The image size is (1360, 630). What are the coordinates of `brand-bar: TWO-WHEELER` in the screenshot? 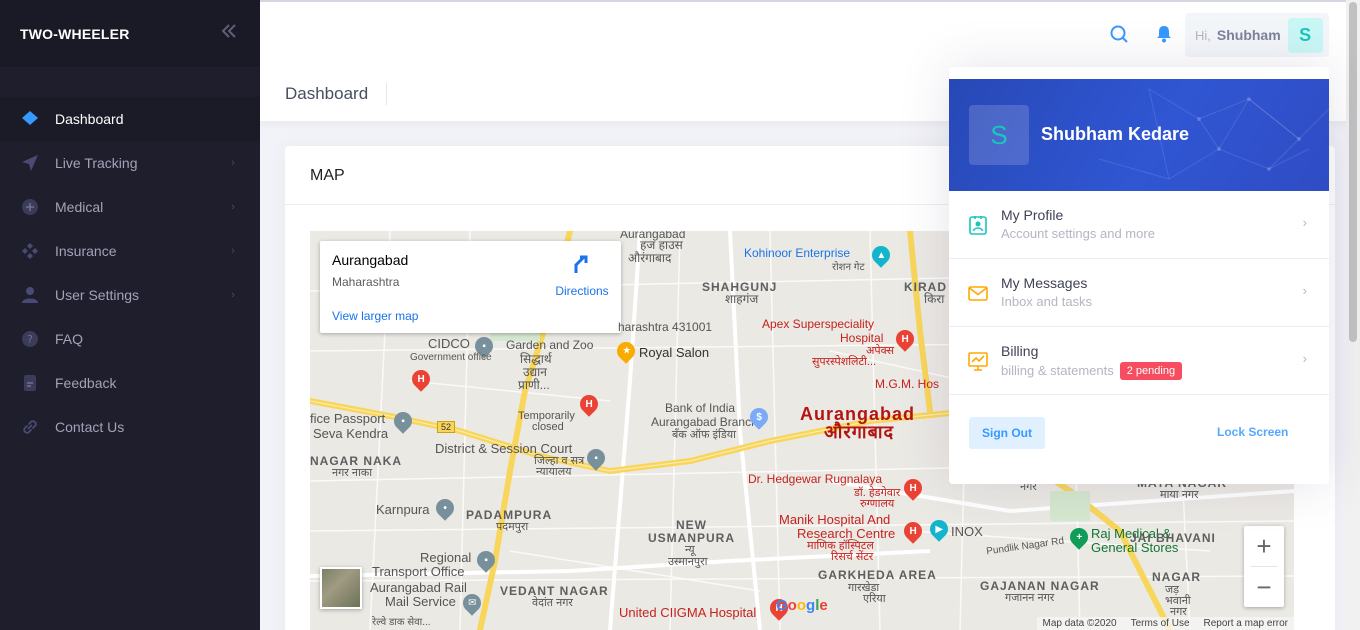 It's located at (130, 33).